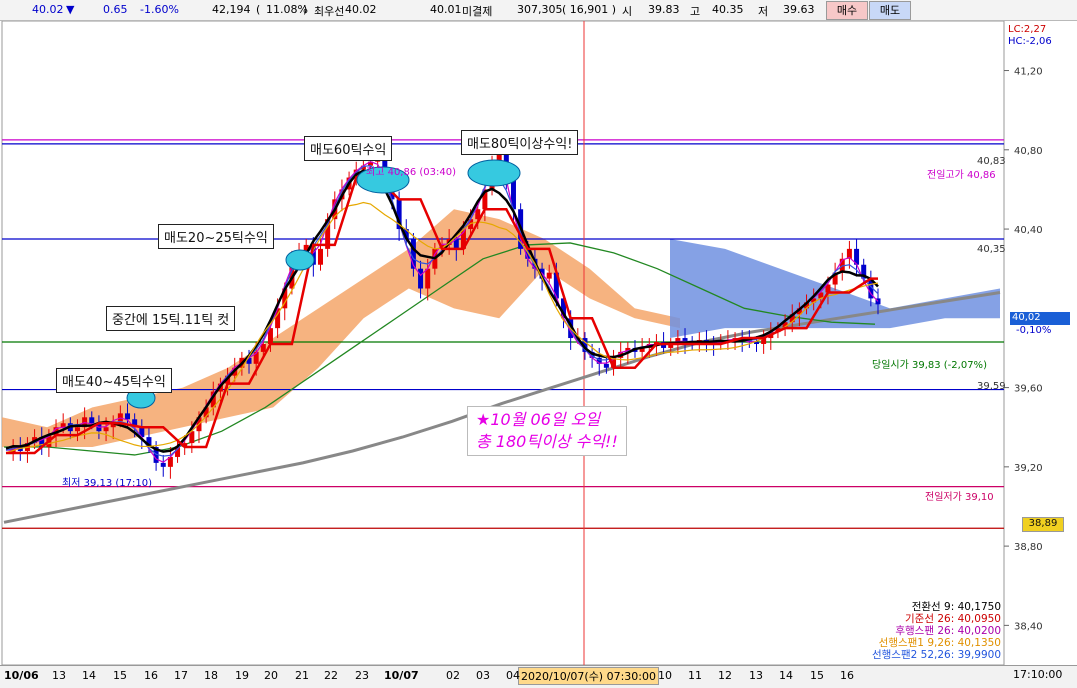 This screenshot has height=688, width=1077. Describe the element at coordinates (21, 675) in the screenshot. I see `x-tick-label: 10/06` at that location.